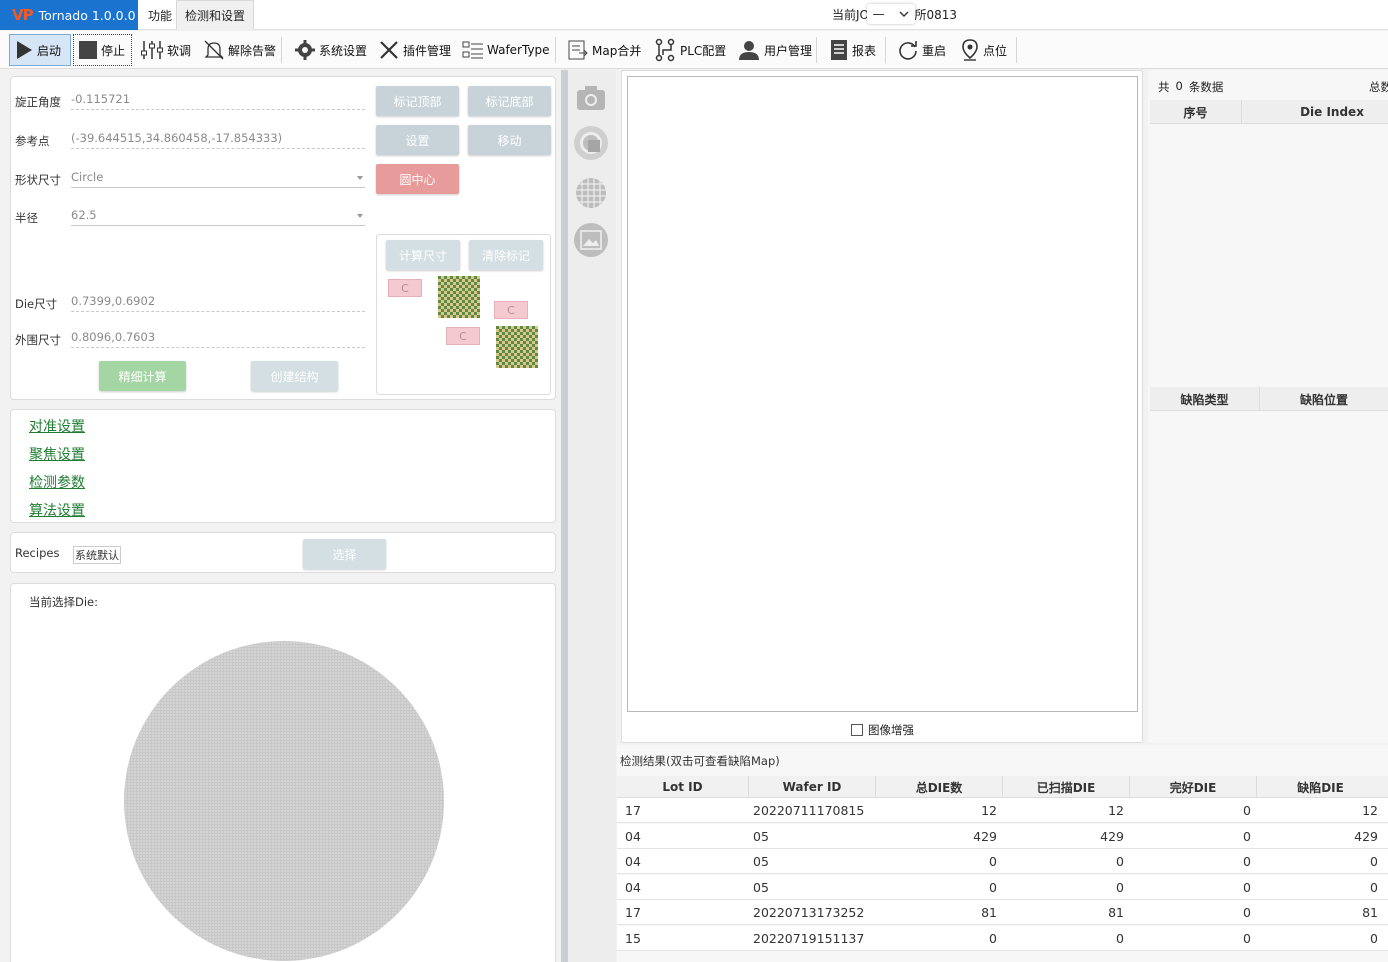 This screenshot has width=1388, height=962. I want to click on total-die-cell: 0, so click(993, 861).